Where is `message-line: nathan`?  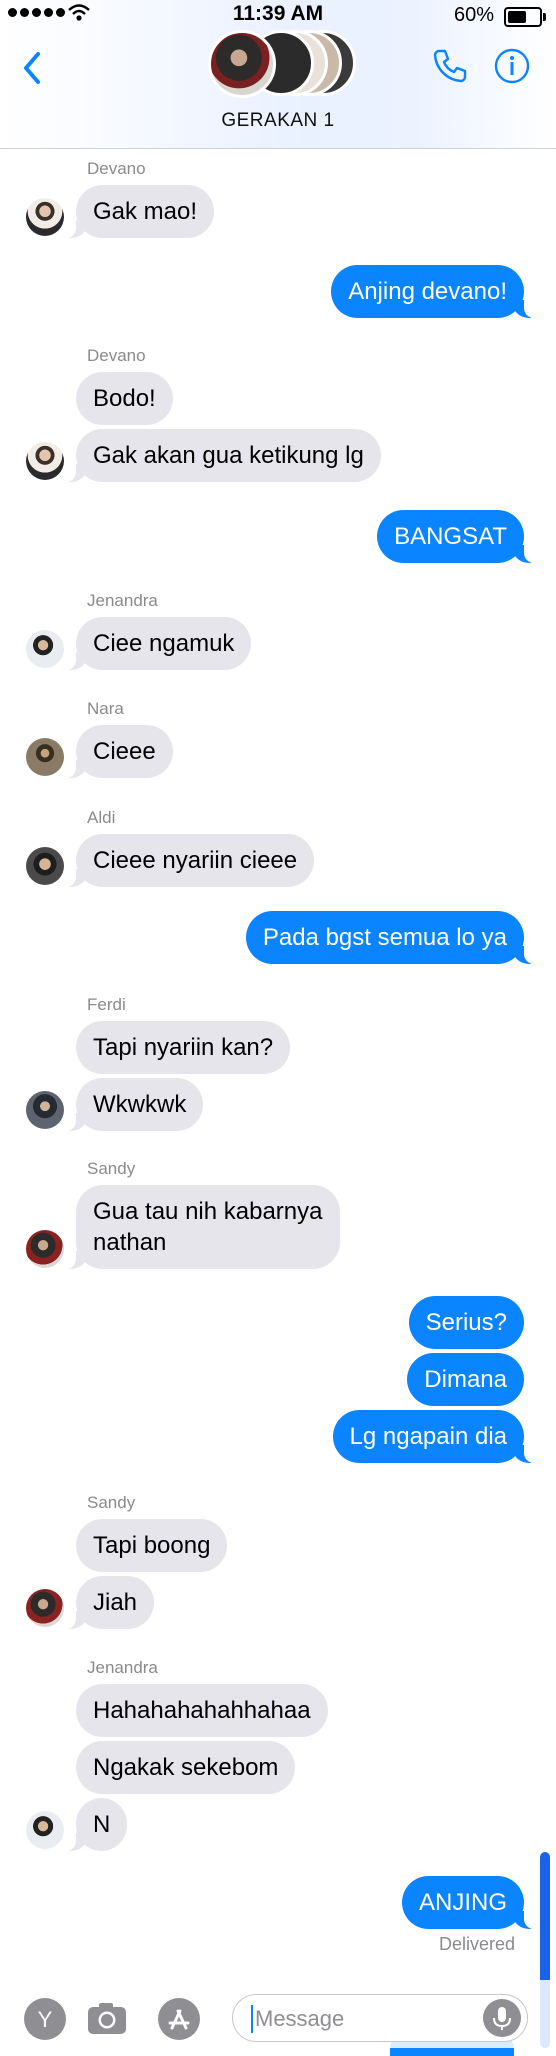
message-line: nathan is located at coordinates (130, 1242).